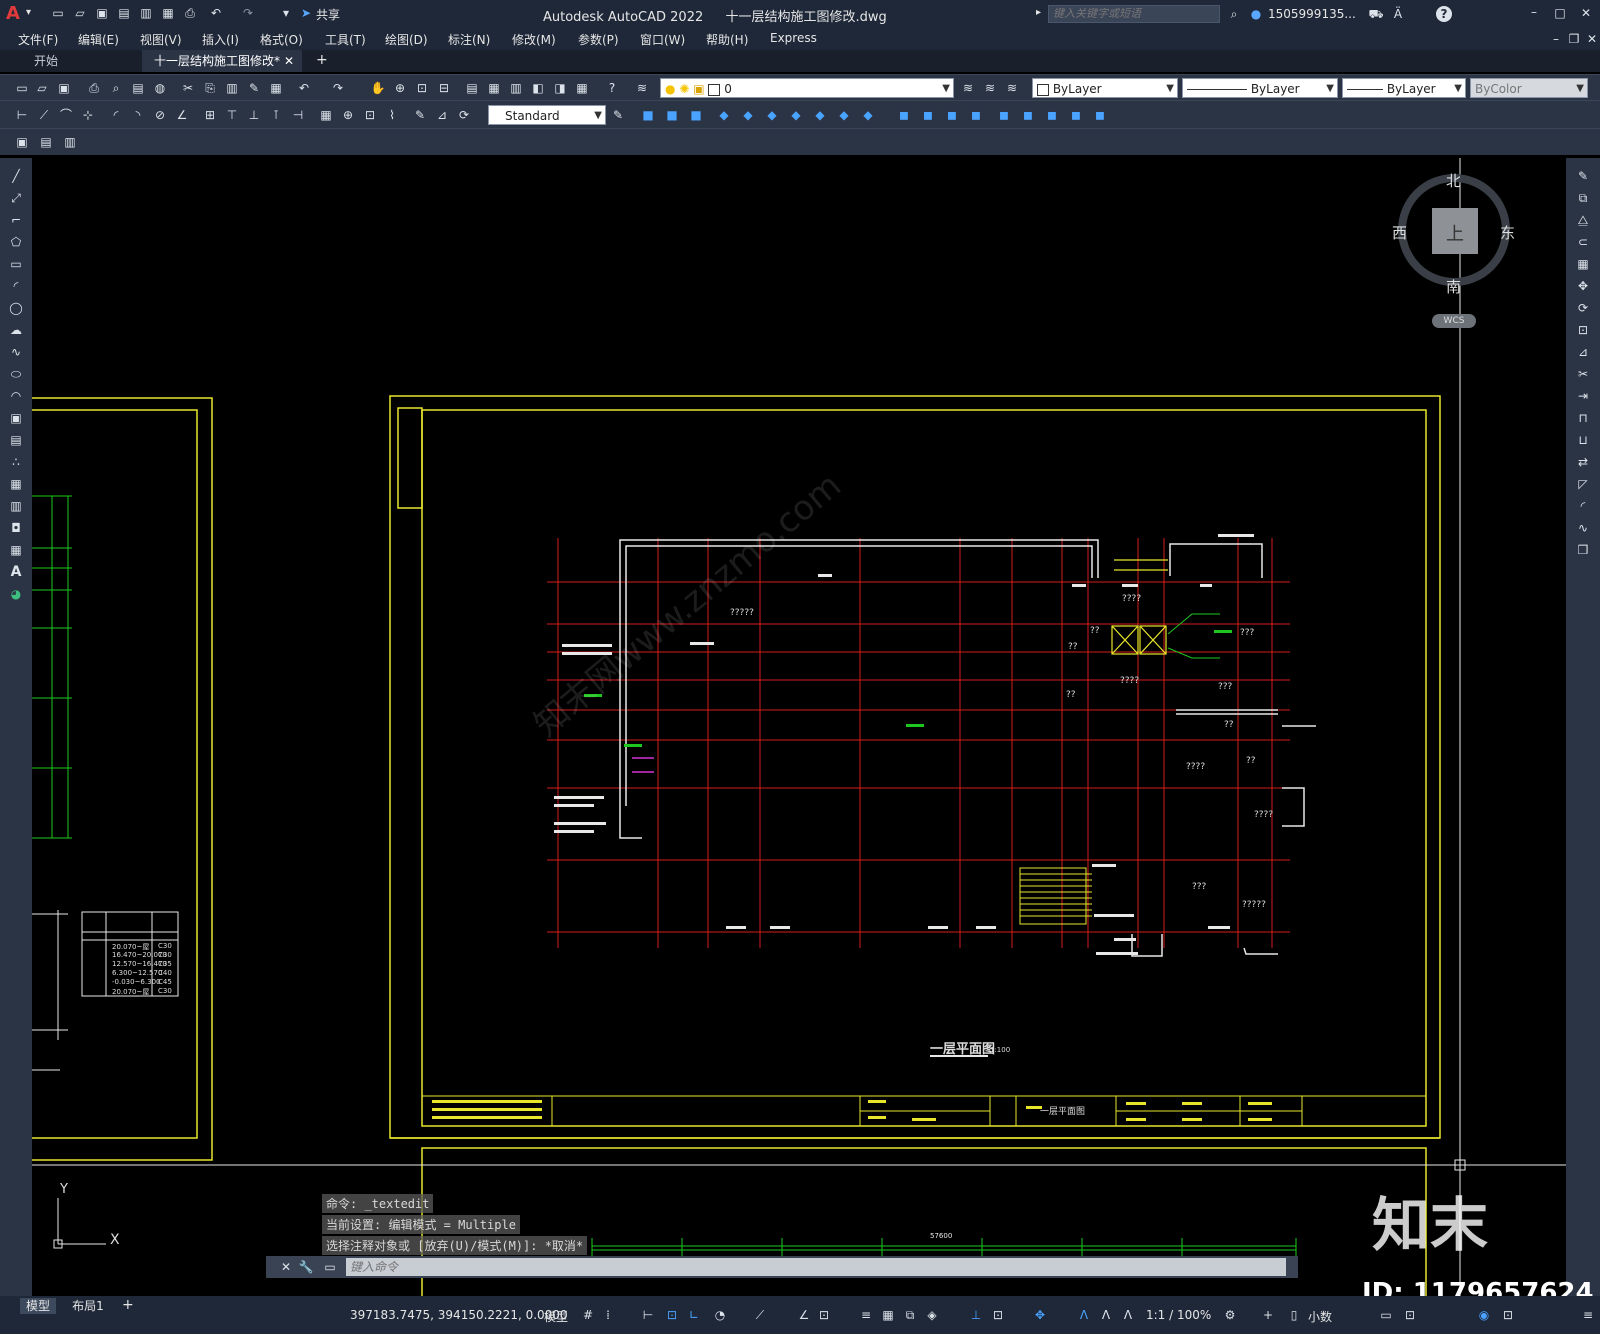  What do you see at coordinates (1453, 180) in the screenshot?
I see `viewcube-north: 北` at bounding box center [1453, 180].